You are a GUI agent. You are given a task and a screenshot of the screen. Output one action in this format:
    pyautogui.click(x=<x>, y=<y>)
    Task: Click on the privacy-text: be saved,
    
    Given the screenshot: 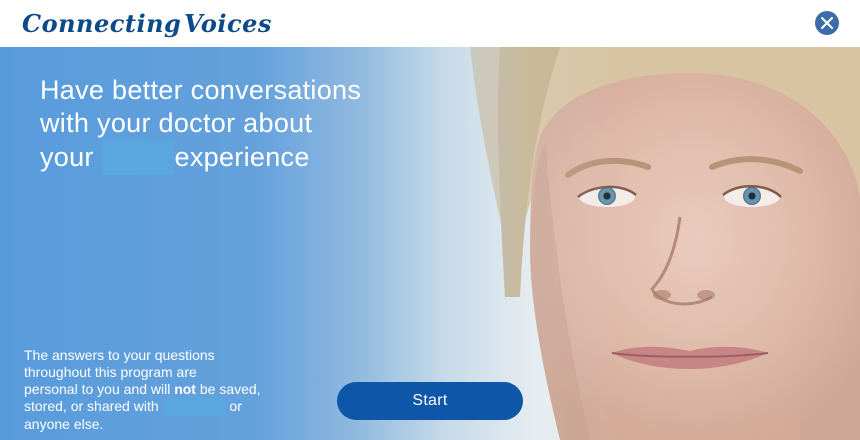 What is the action you would take?
    pyautogui.click(x=230, y=389)
    